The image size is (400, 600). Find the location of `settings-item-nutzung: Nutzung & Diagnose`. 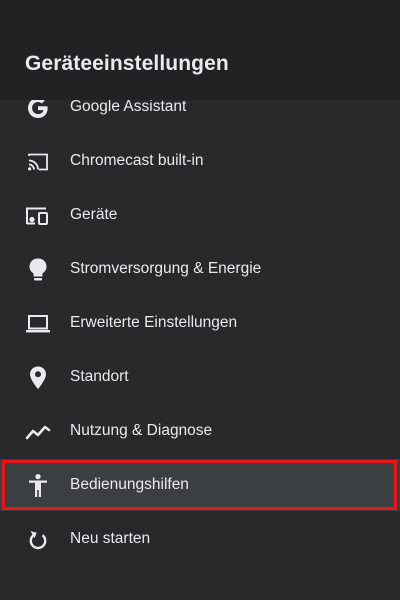

settings-item-nutzung: Nutzung & Diagnose is located at coordinates (200, 432).